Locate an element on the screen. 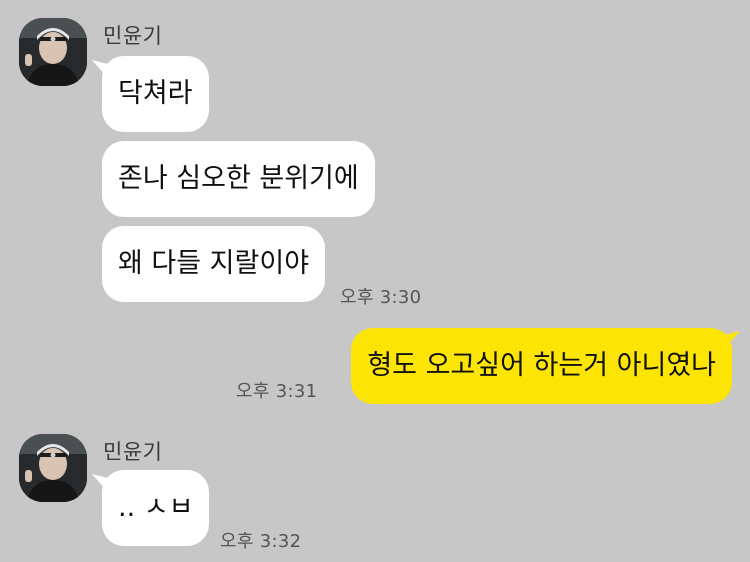  timestamp: 오후 3:30 is located at coordinates (381, 297).